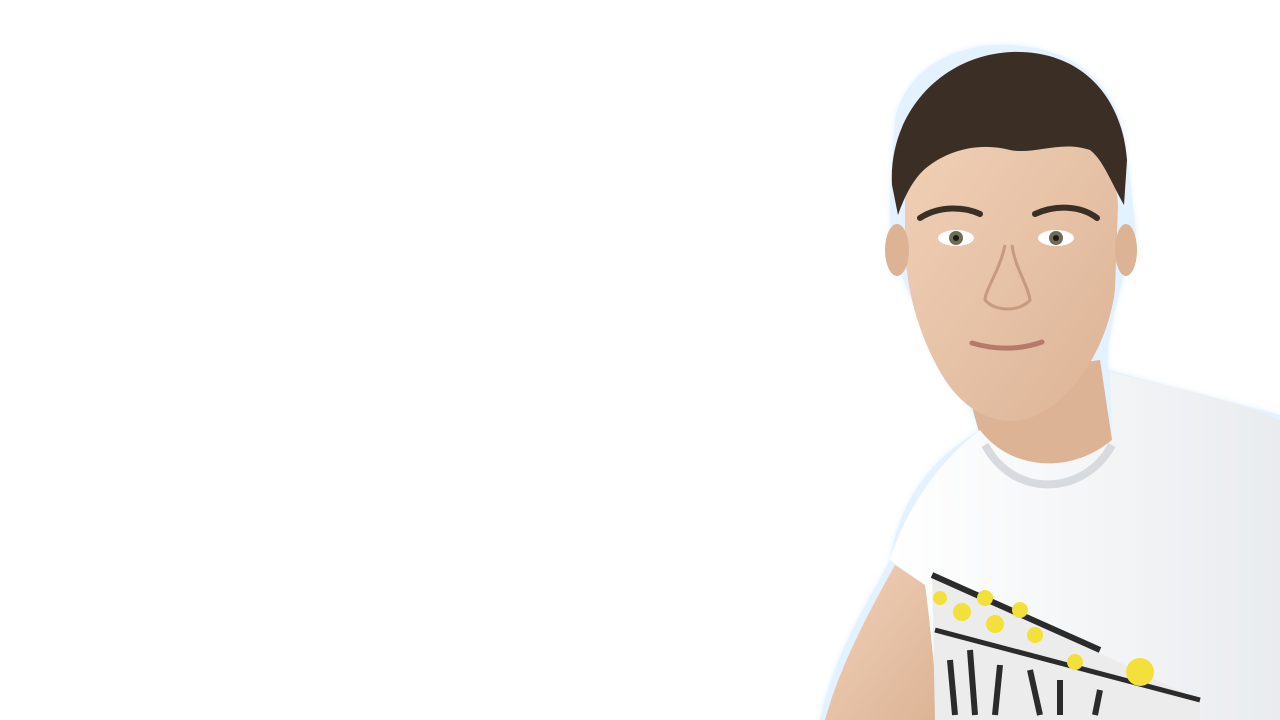  What do you see at coordinates (897, 250) in the screenshot?
I see `left-ear` at bounding box center [897, 250].